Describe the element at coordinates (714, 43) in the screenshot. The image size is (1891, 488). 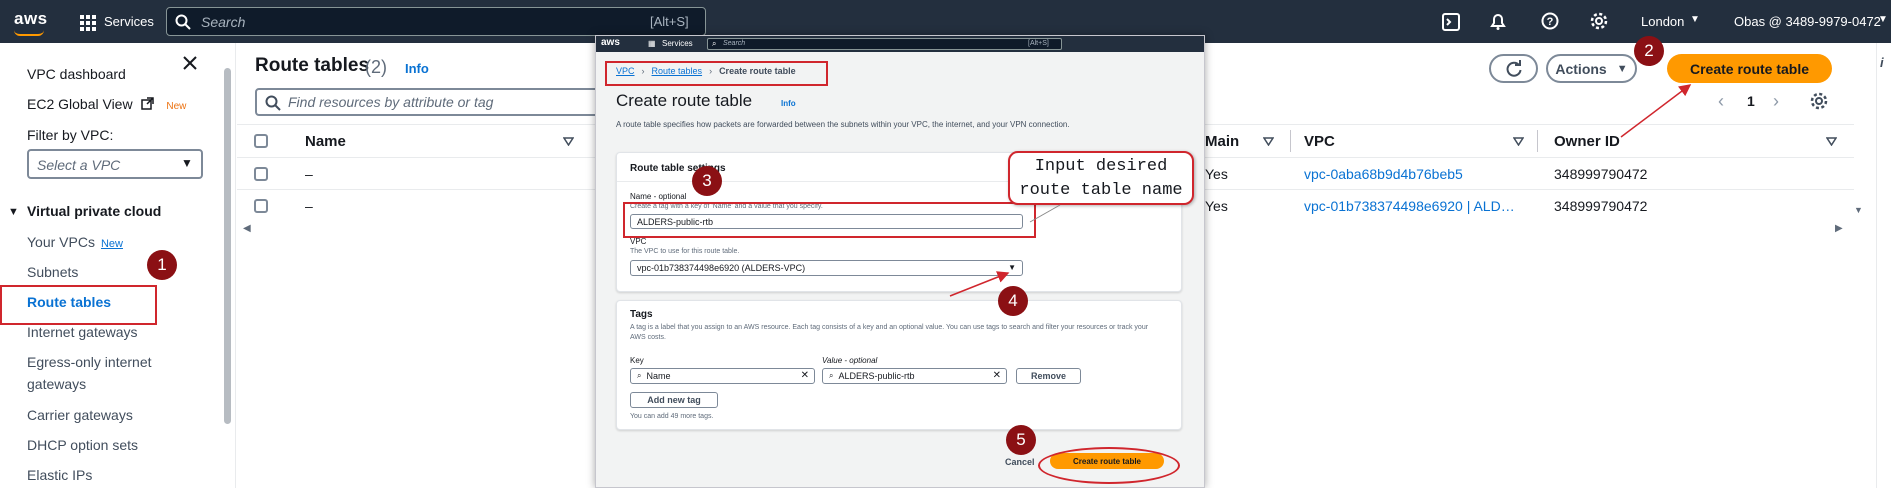
I see `search-icon: ⌕` at that location.